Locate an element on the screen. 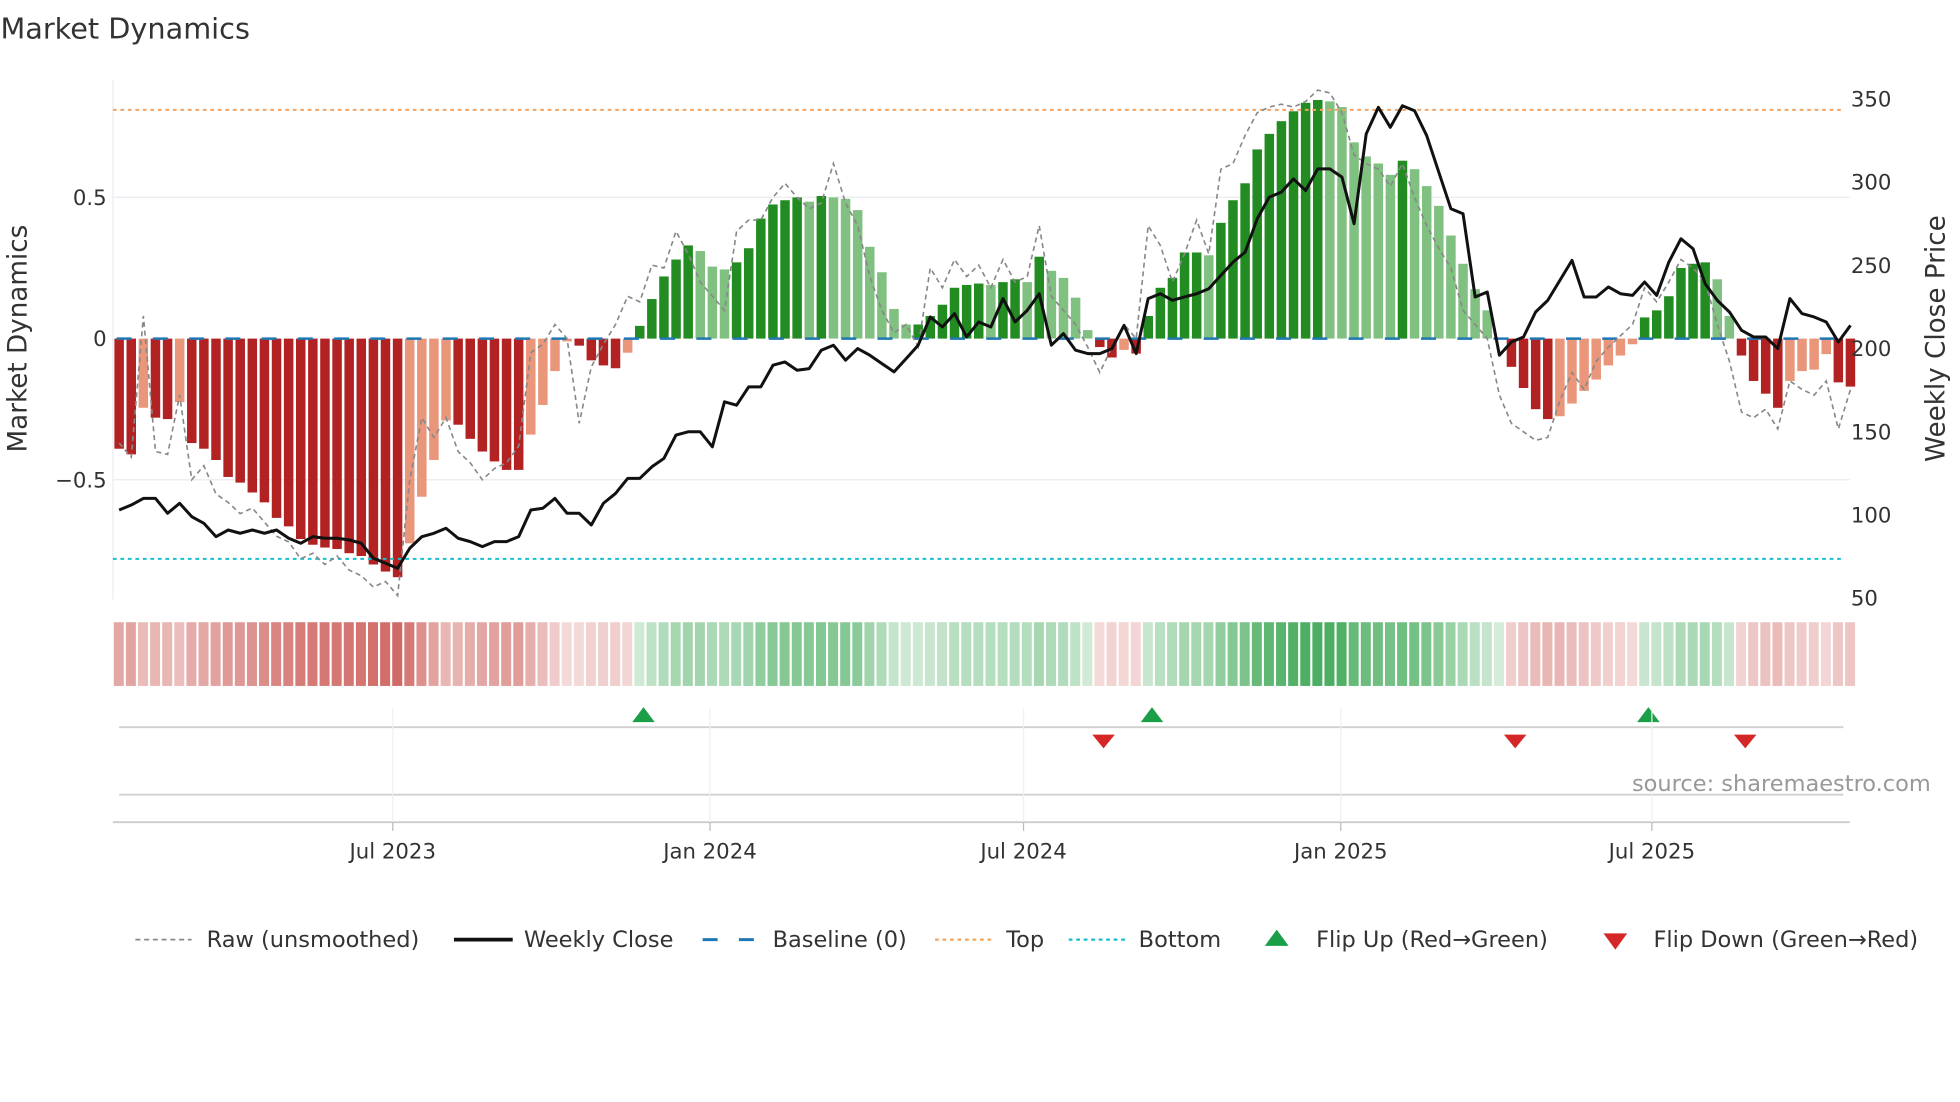  y2-axis-label: Weekly Close Price is located at coordinates (1937, 338).